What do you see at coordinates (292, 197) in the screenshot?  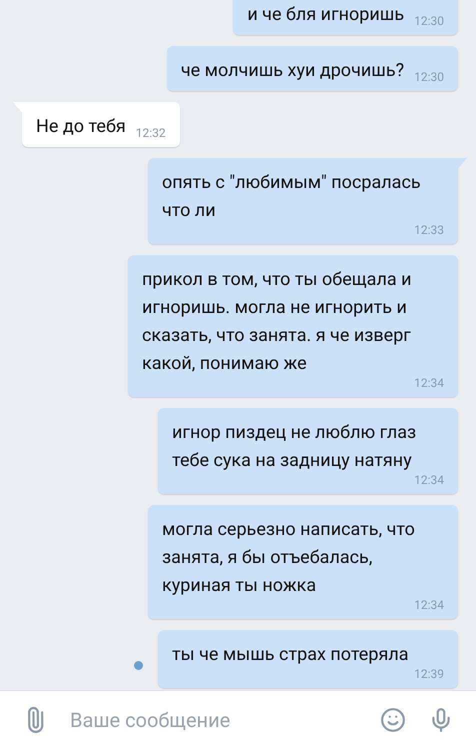 I see `message-text: опять с "любимым" посралась что ли` at bounding box center [292, 197].